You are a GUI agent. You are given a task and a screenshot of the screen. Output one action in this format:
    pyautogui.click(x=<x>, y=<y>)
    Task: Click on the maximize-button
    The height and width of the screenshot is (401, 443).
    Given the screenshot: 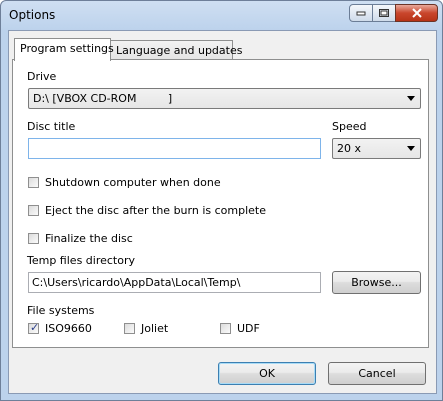 What is the action you would take?
    pyautogui.click(x=384, y=13)
    